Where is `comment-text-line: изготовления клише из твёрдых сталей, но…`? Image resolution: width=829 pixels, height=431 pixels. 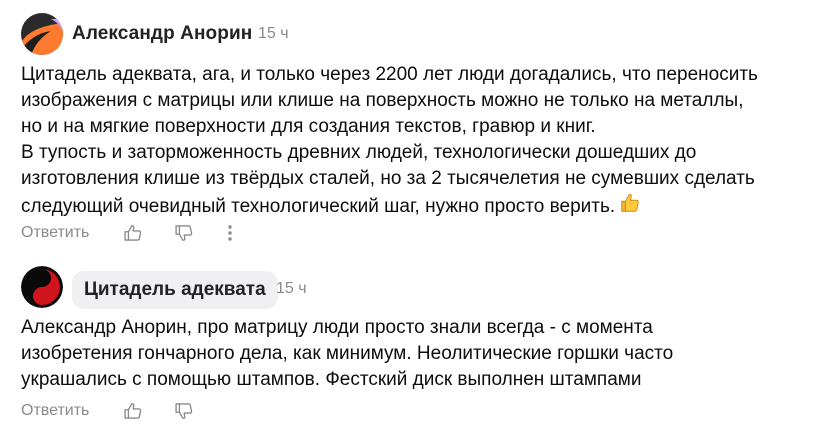 comment-text-line: изготовления клише из твёрдых сталей, но… is located at coordinates (388, 178).